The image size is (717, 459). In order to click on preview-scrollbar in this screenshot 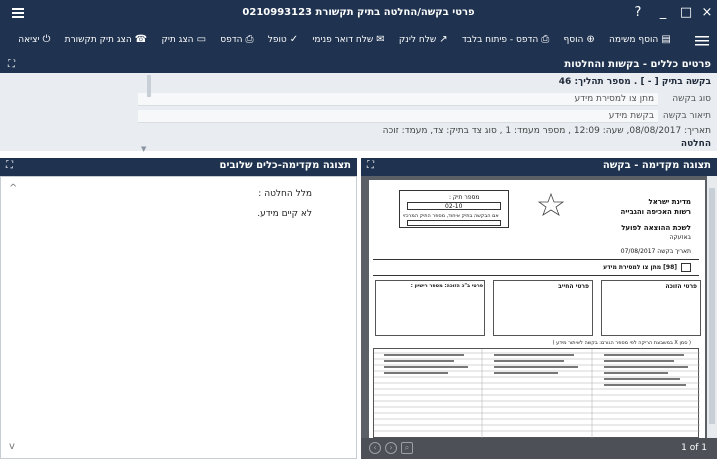, I will do `click(712, 307)`.